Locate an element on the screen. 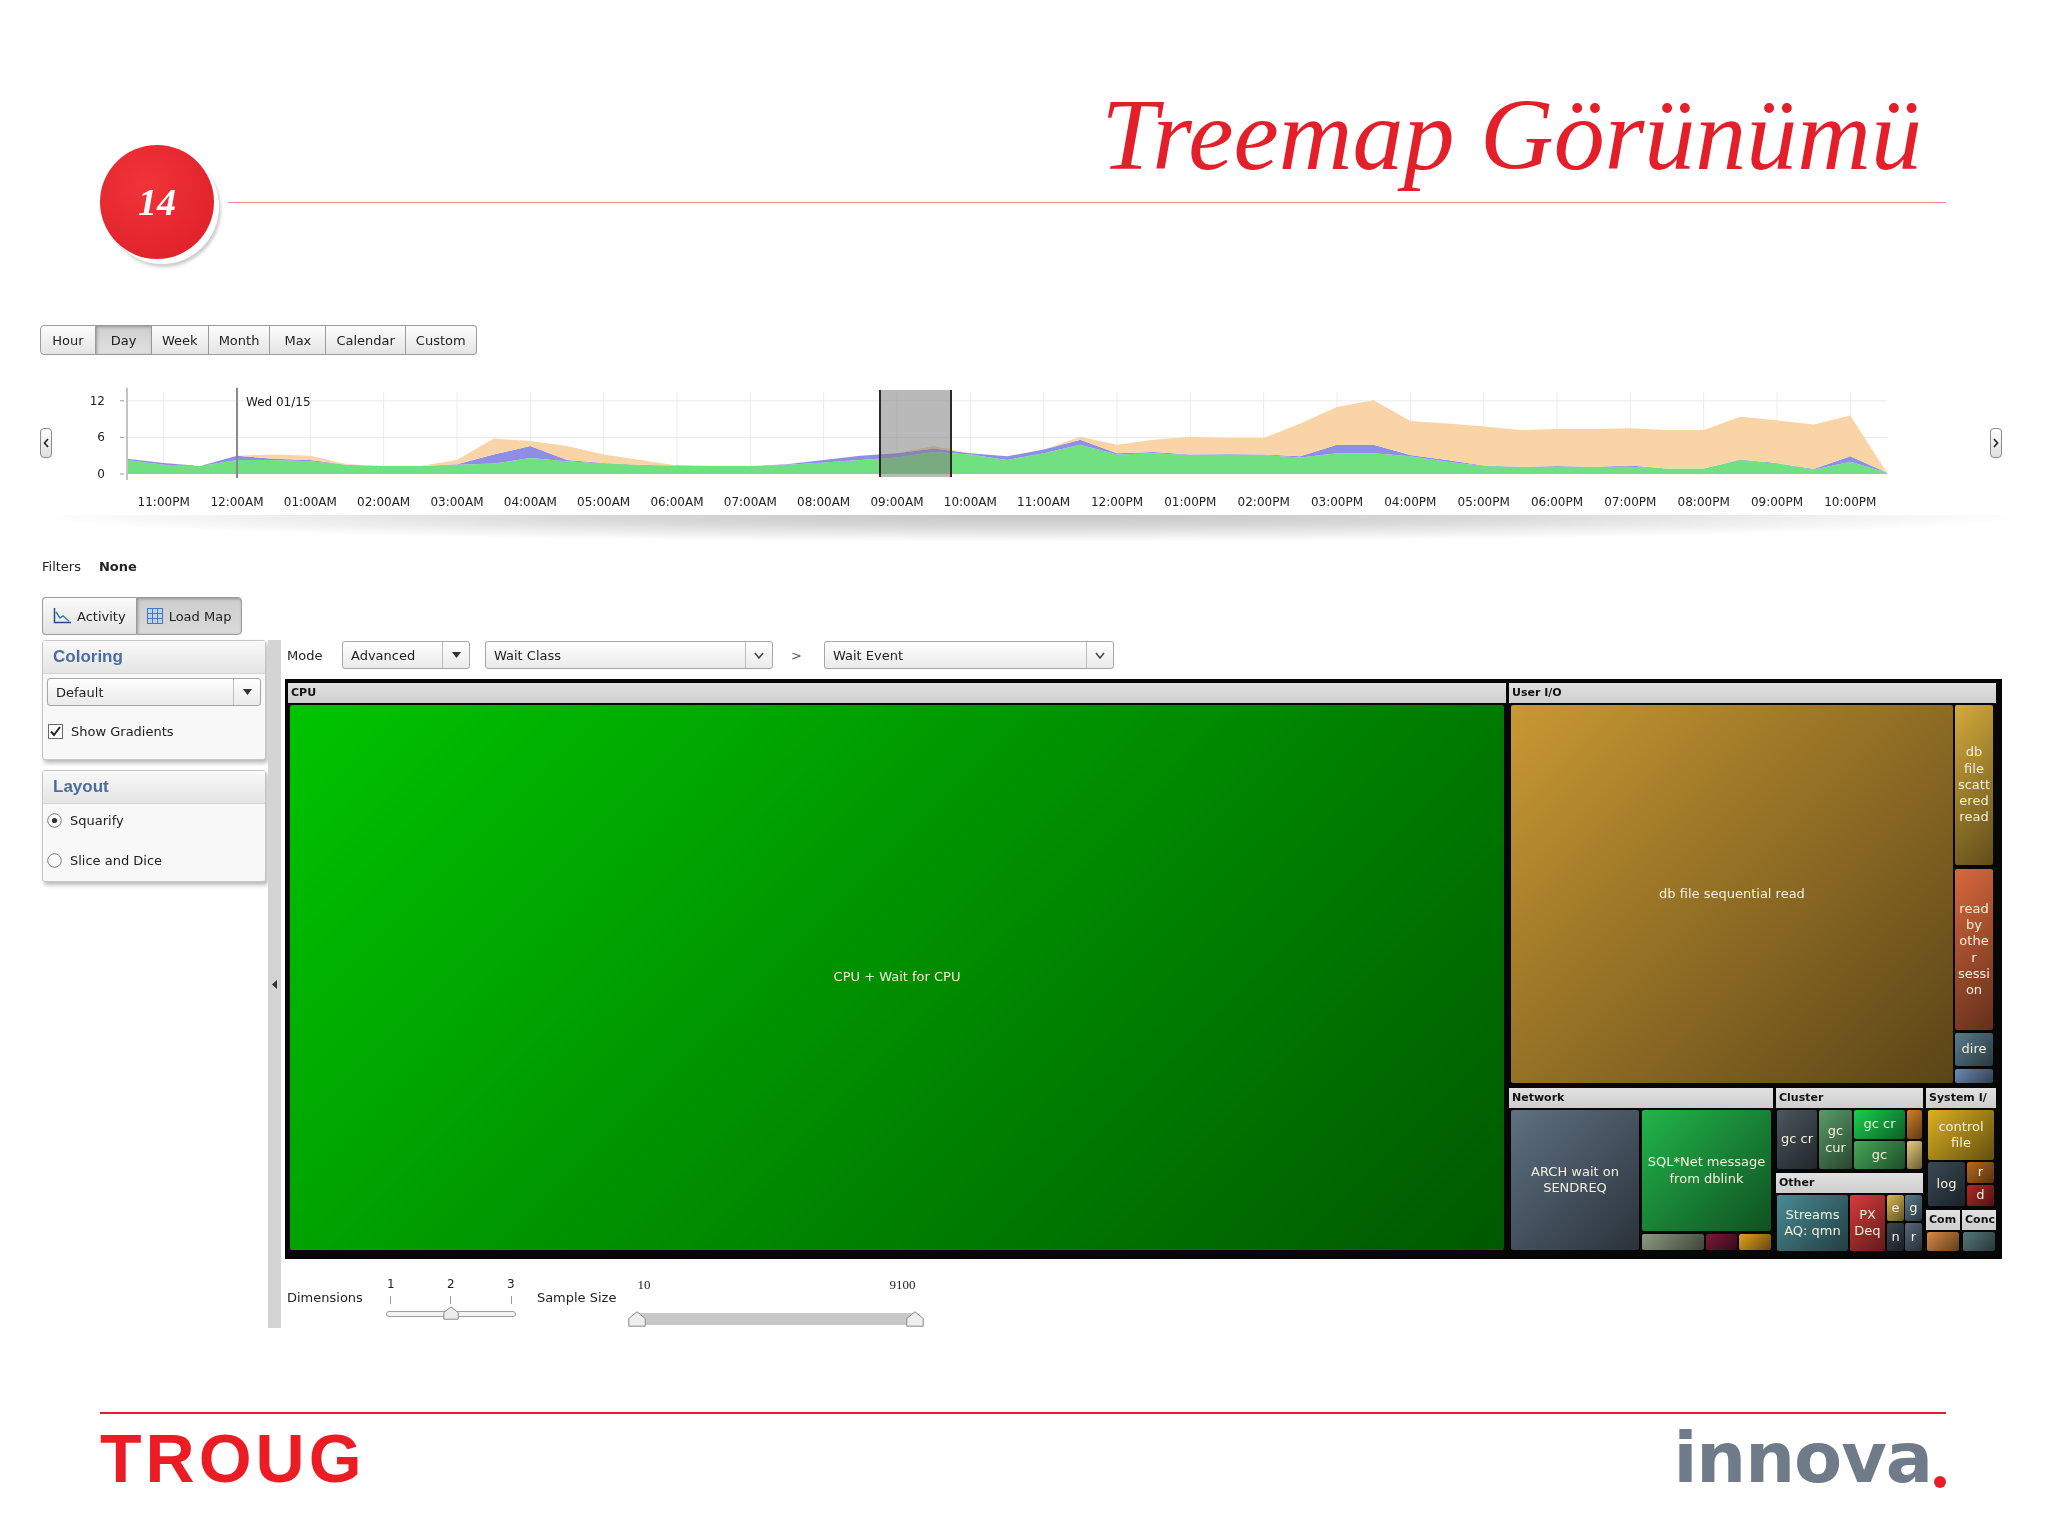 This screenshot has height=1536, width=2048. detail-dropdown: Wait Event is located at coordinates (969, 655).